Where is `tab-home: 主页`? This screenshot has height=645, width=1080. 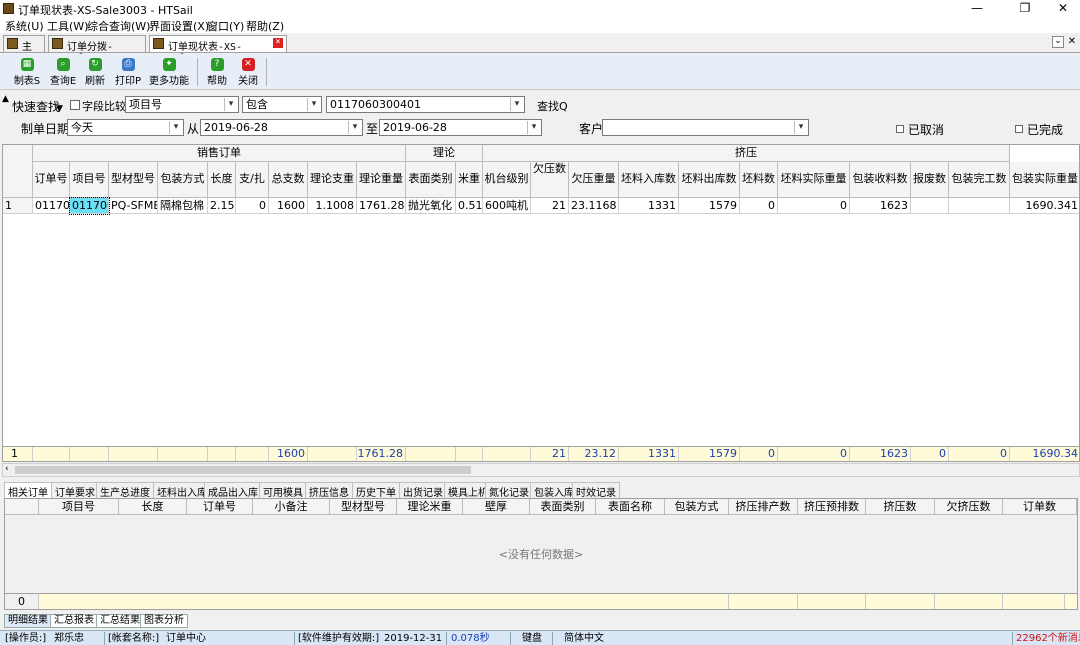 tab-home: 主页 is located at coordinates (24, 51).